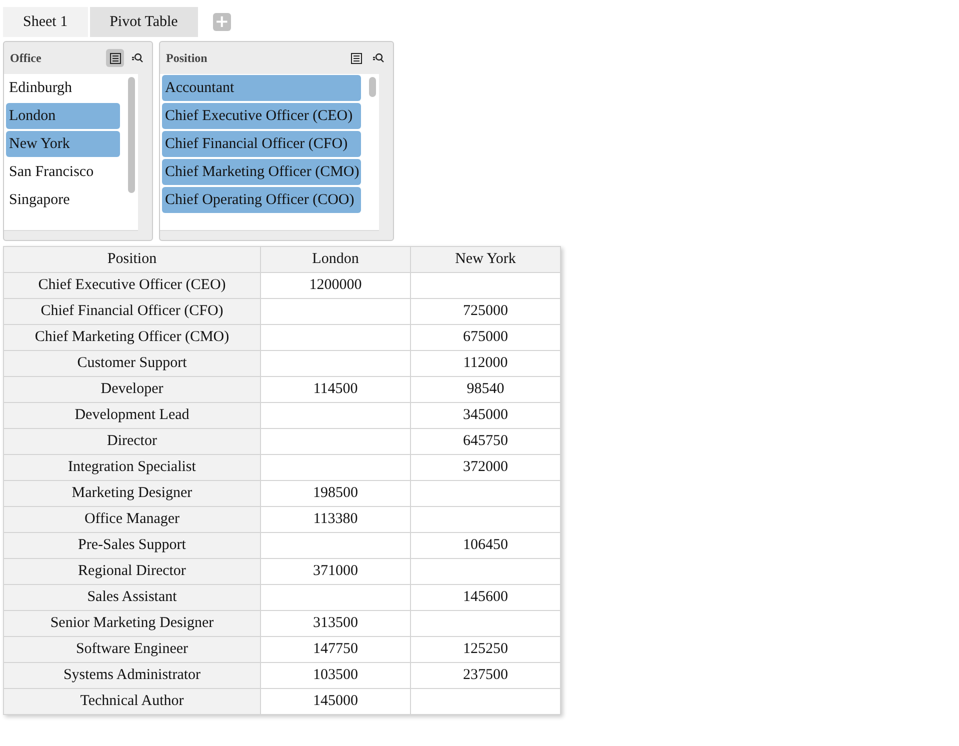  Describe the element at coordinates (132, 519) in the screenshot. I see `row-header: Office Manager` at that location.